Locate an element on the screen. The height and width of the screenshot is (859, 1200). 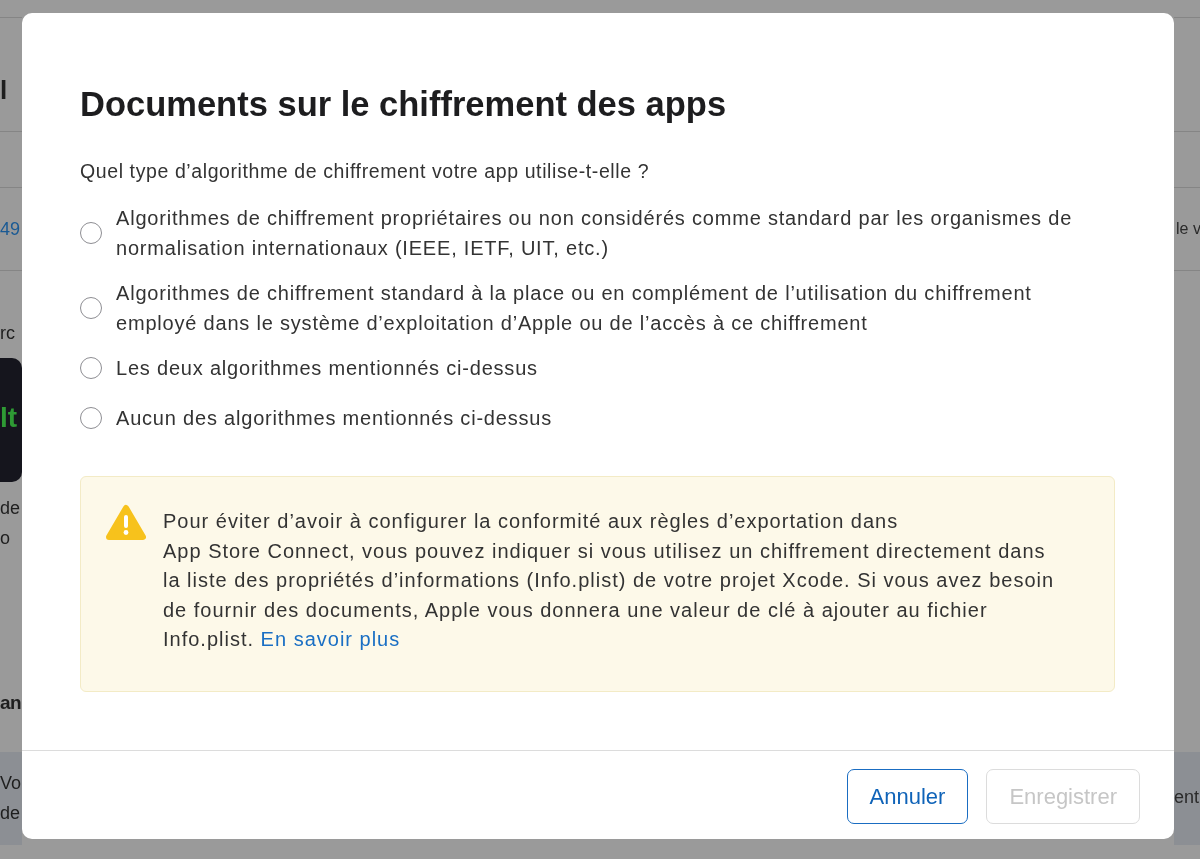
app-logo: lt is located at coordinates (11, 420).